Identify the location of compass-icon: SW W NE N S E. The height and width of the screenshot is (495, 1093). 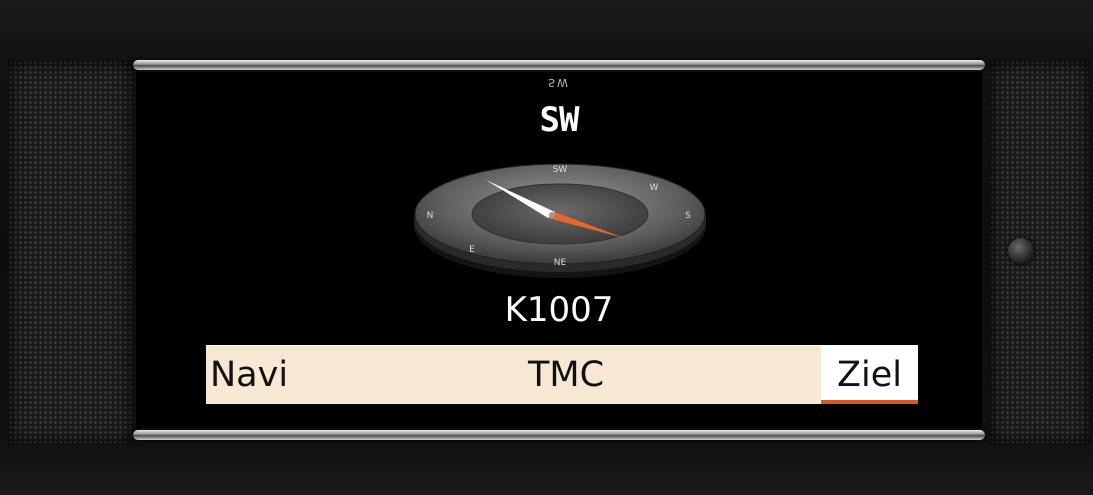
(560, 220).